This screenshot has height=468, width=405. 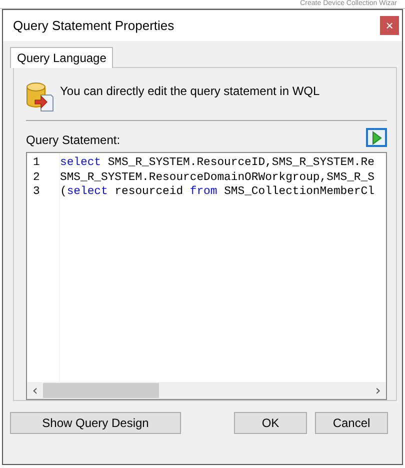 I want to click on field-label: Query Statement:, so click(x=73, y=140).